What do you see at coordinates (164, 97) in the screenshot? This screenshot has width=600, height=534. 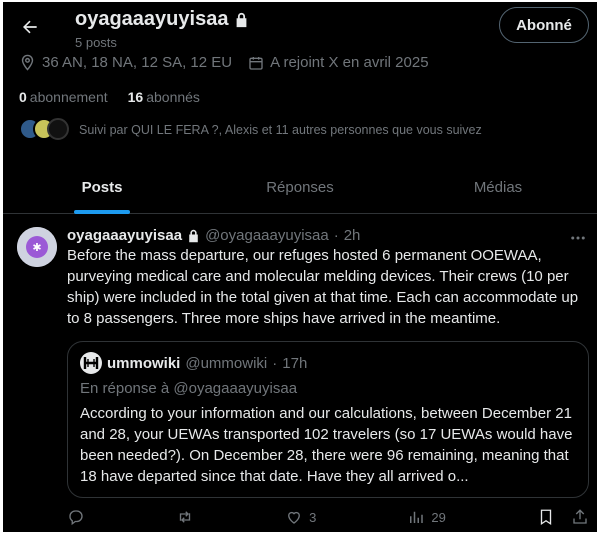 I see `followers-link: 16 abonnés` at bounding box center [164, 97].